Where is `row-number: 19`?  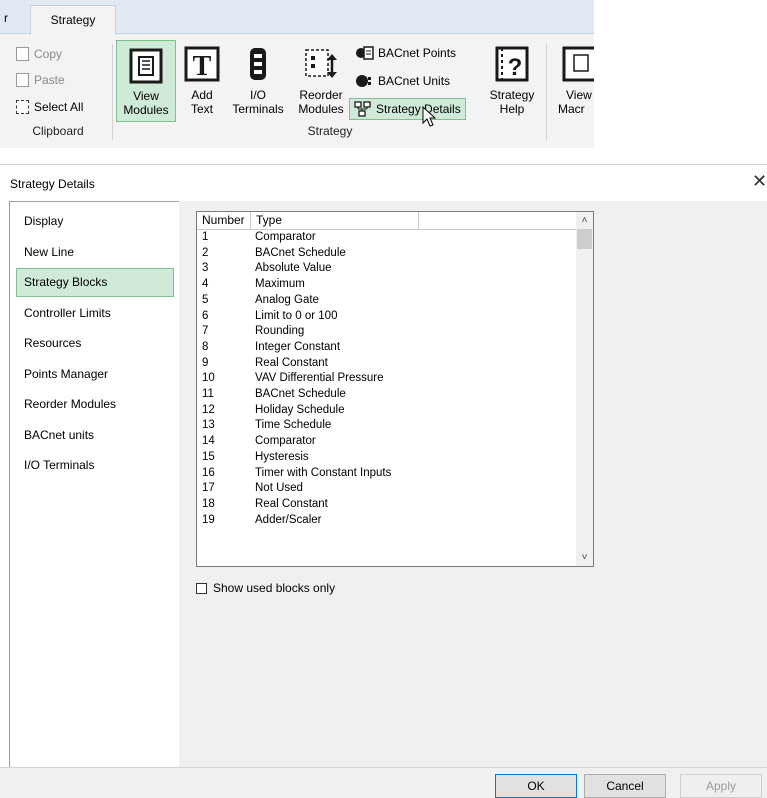 row-number: 19 is located at coordinates (208, 519).